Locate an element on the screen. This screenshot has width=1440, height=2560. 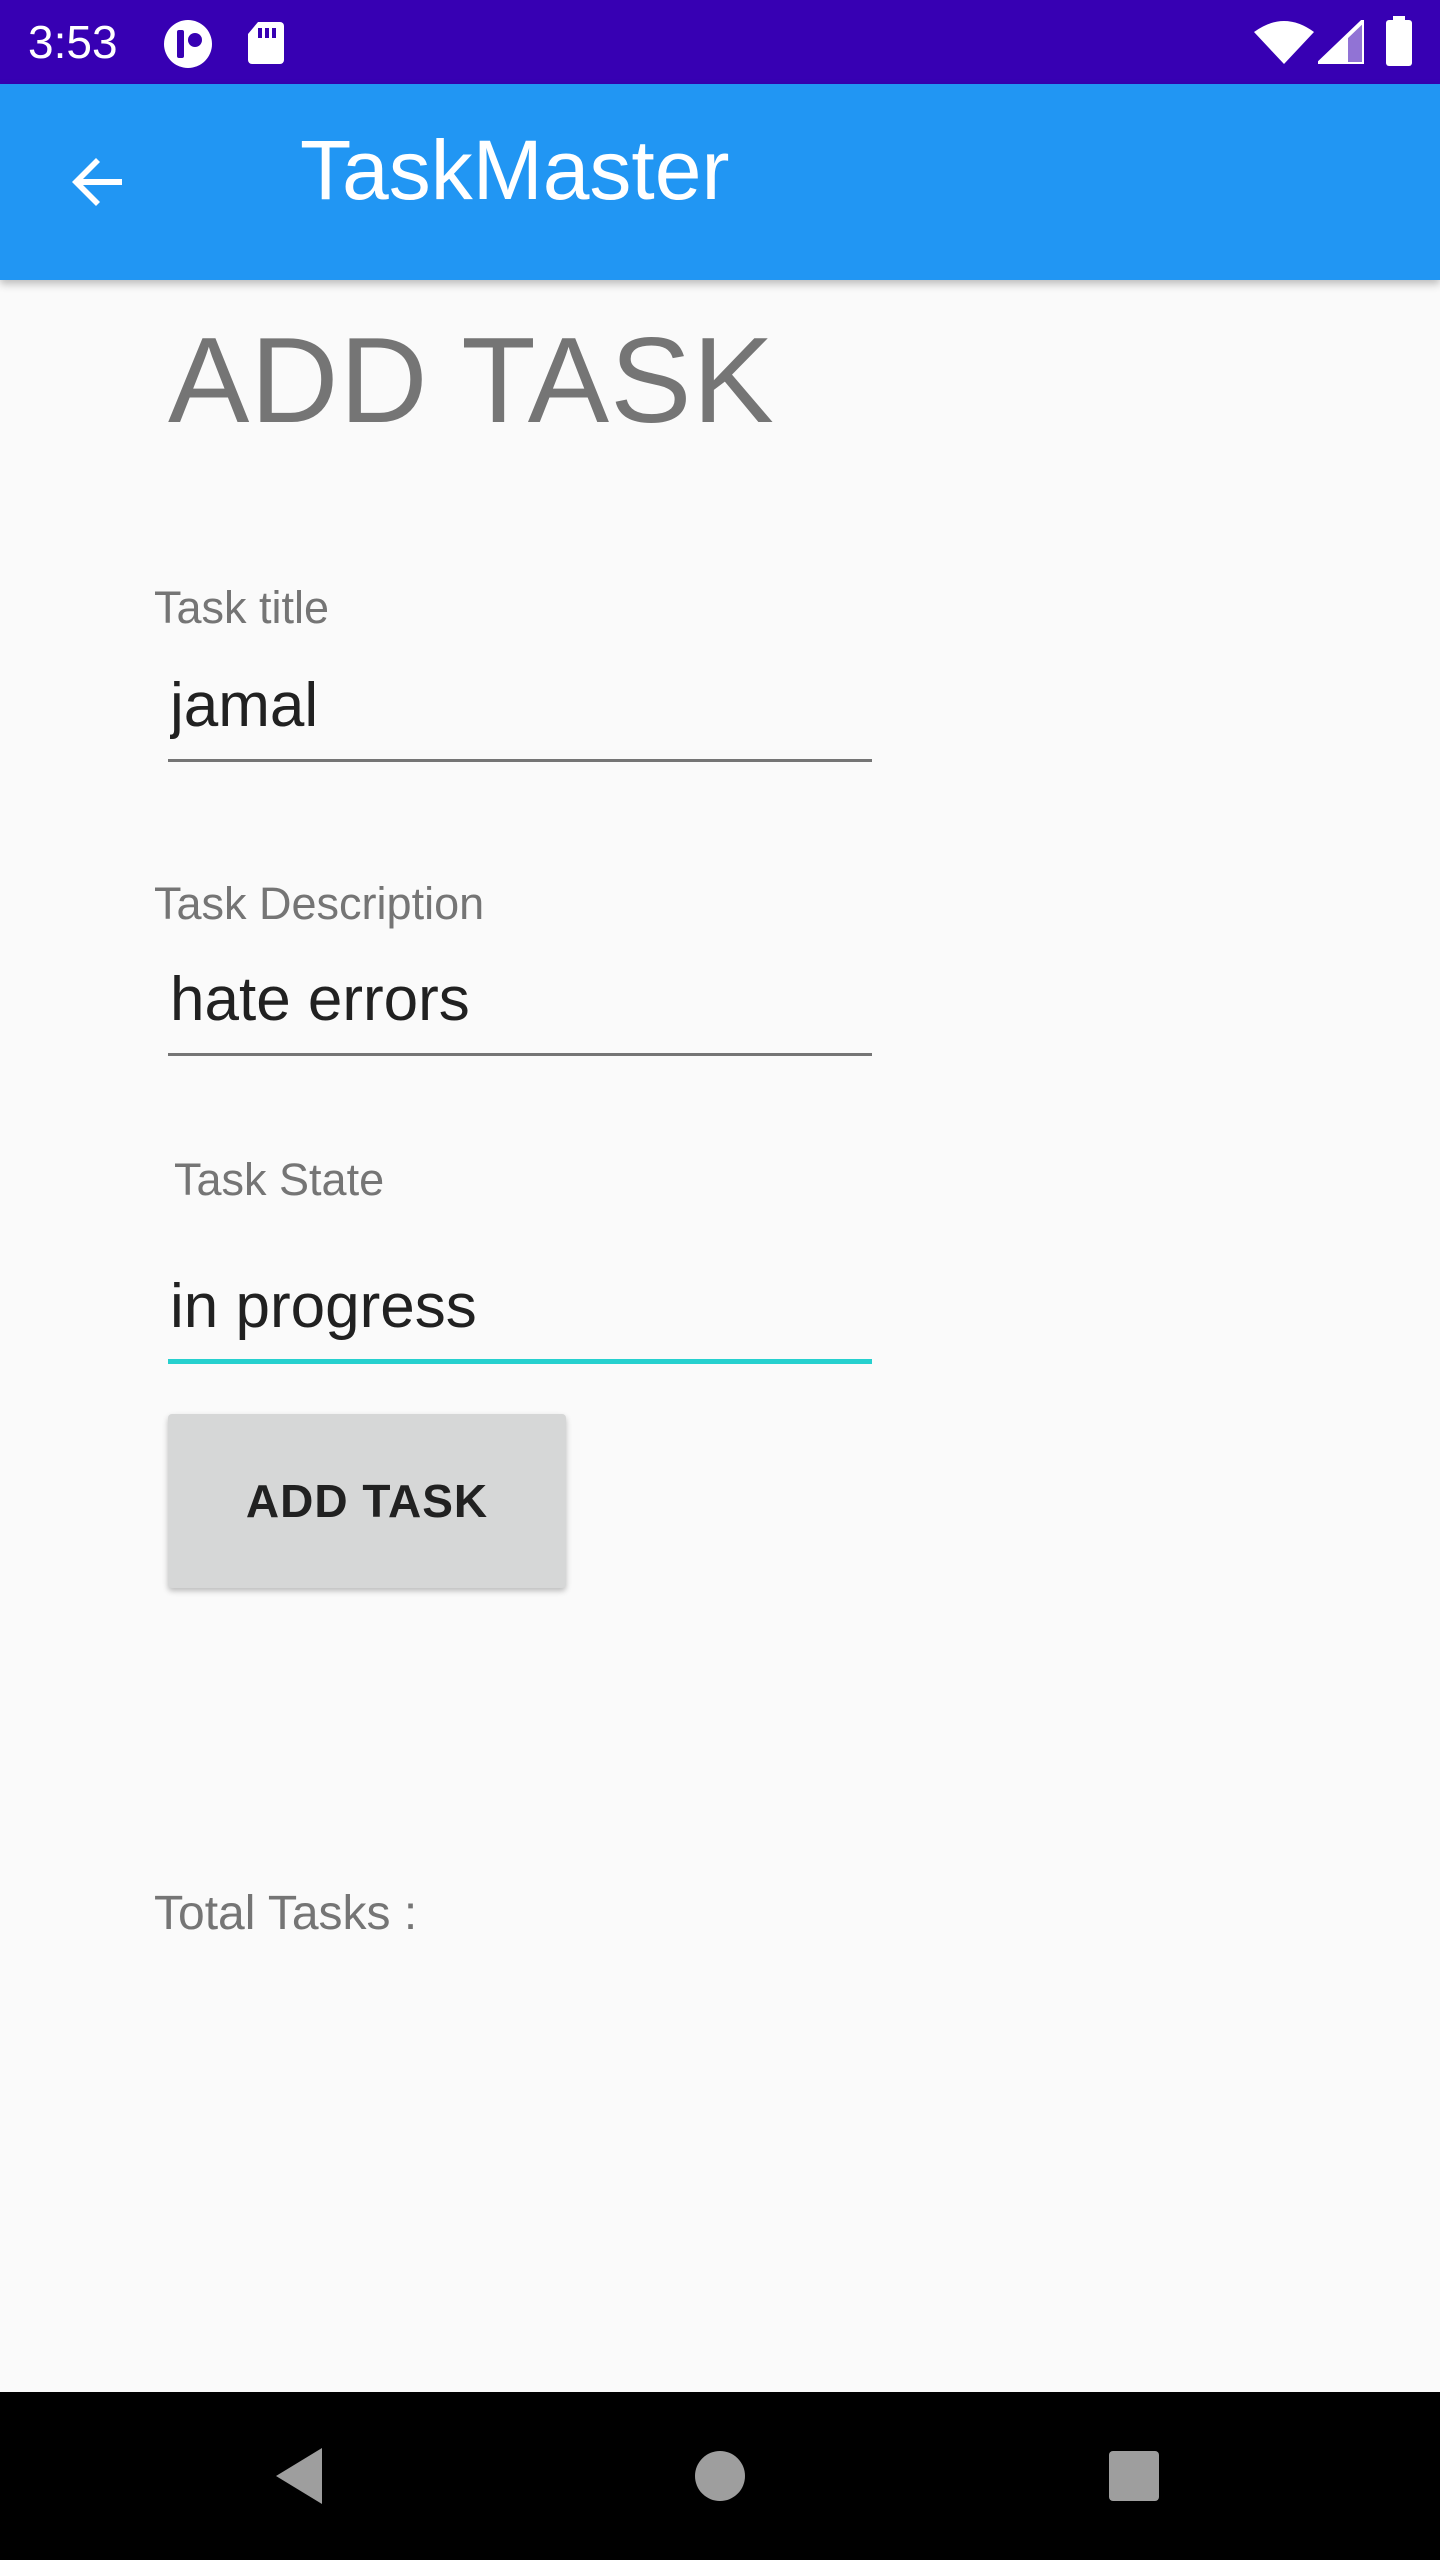
nav-recents-button is located at coordinates (1134, 2476).